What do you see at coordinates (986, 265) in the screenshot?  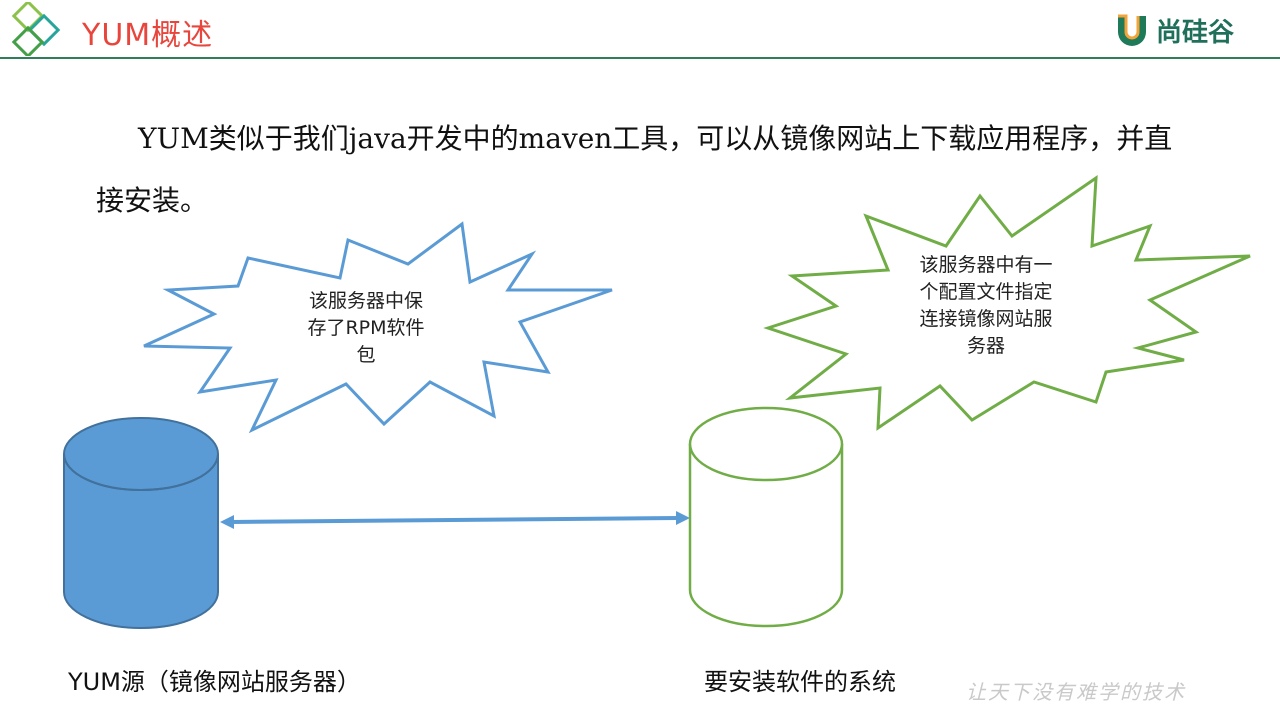 I see `client-note-line: 该服务器中有一` at bounding box center [986, 265].